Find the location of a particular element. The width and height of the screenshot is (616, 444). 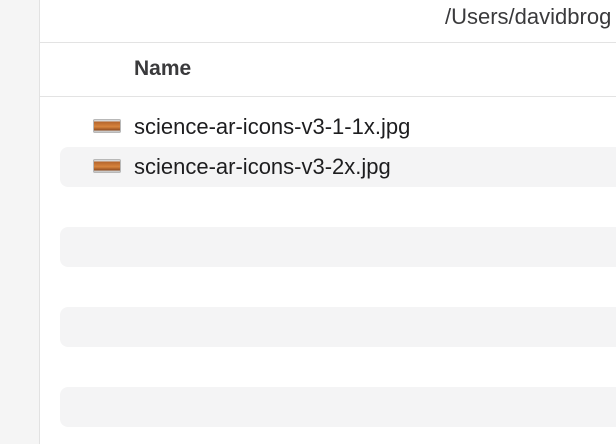

column-header: Name is located at coordinates (328, 70).